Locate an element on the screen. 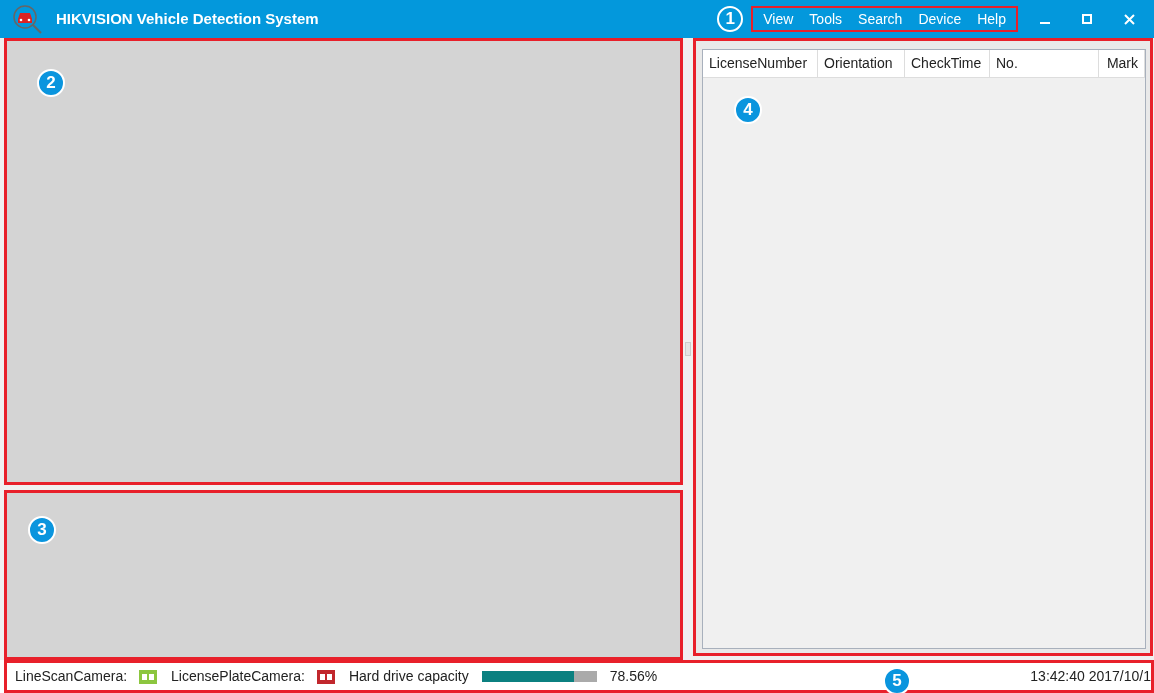 Image resolution: width=1154 pixels, height=693 pixels. close-icon is located at coordinates (1129, 19).